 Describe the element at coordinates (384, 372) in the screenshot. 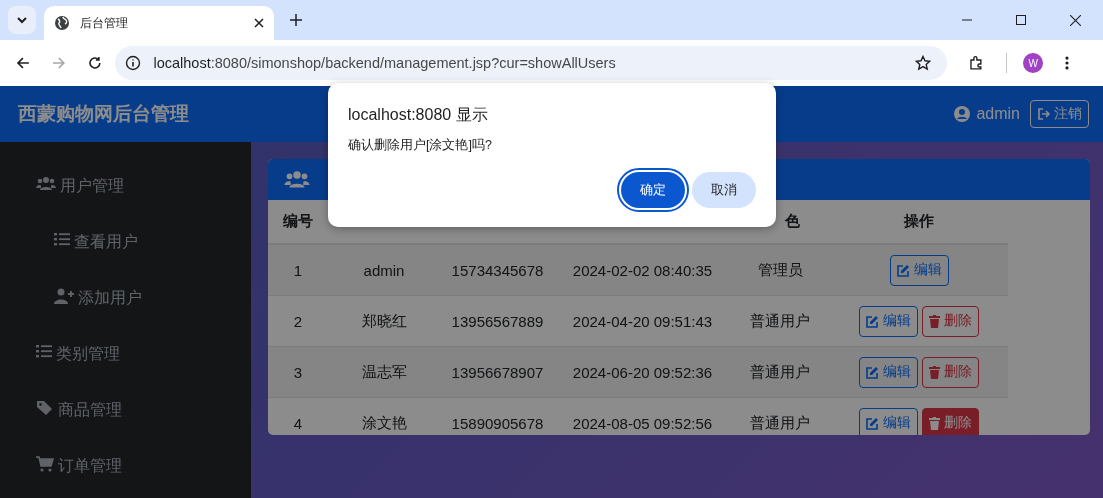

I see `table-cell: 温志军` at that location.